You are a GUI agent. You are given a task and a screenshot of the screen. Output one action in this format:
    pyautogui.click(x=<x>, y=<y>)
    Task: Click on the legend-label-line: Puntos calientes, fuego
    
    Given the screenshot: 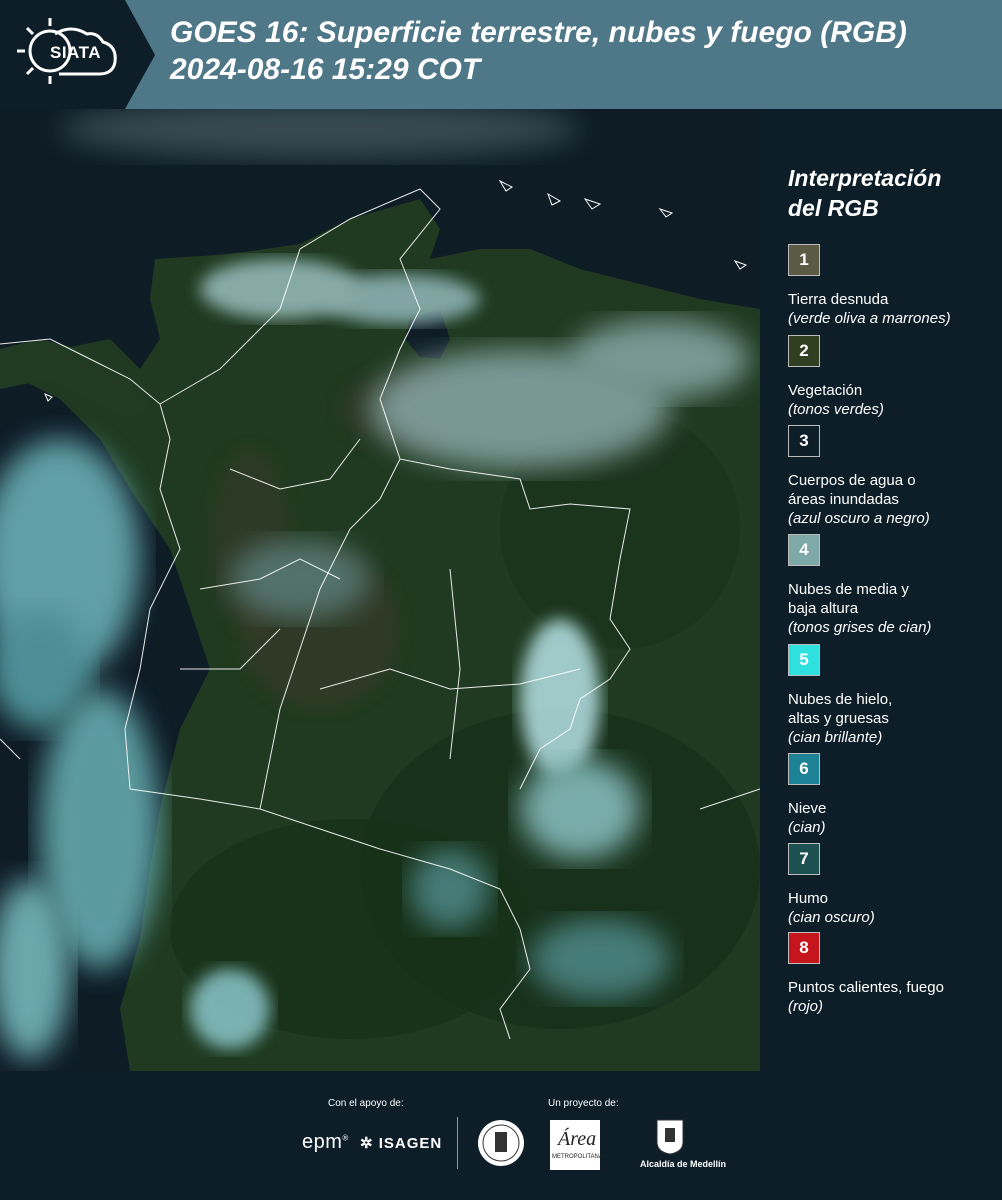 What is the action you would take?
    pyautogui.click(x=866, y=987)
    